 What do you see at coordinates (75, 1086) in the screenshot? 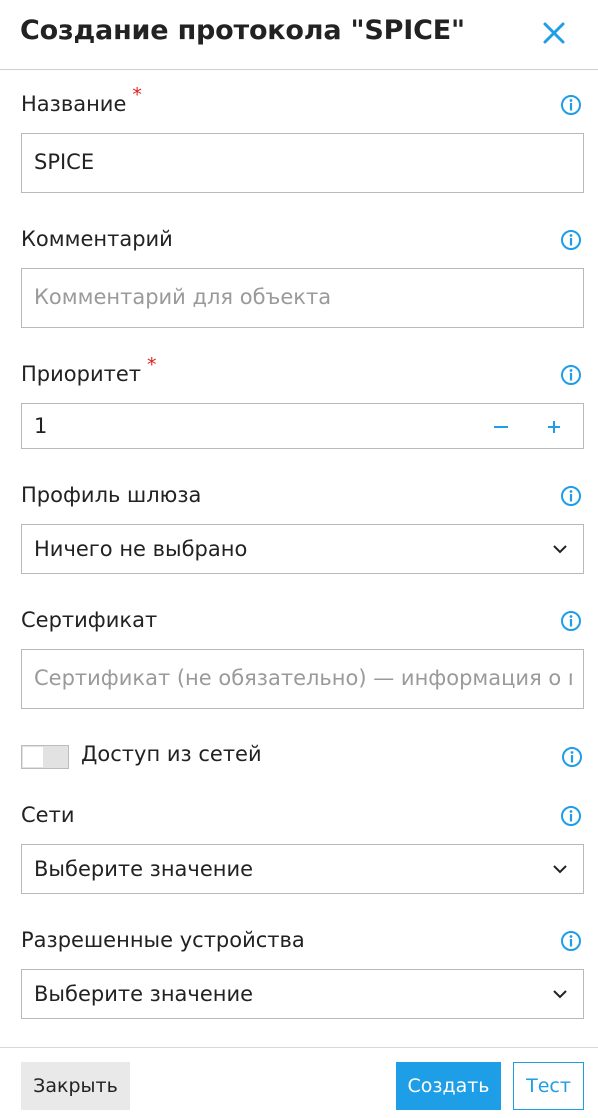
I see `close-button: Закрыть` at bounding box center [75, 1086].